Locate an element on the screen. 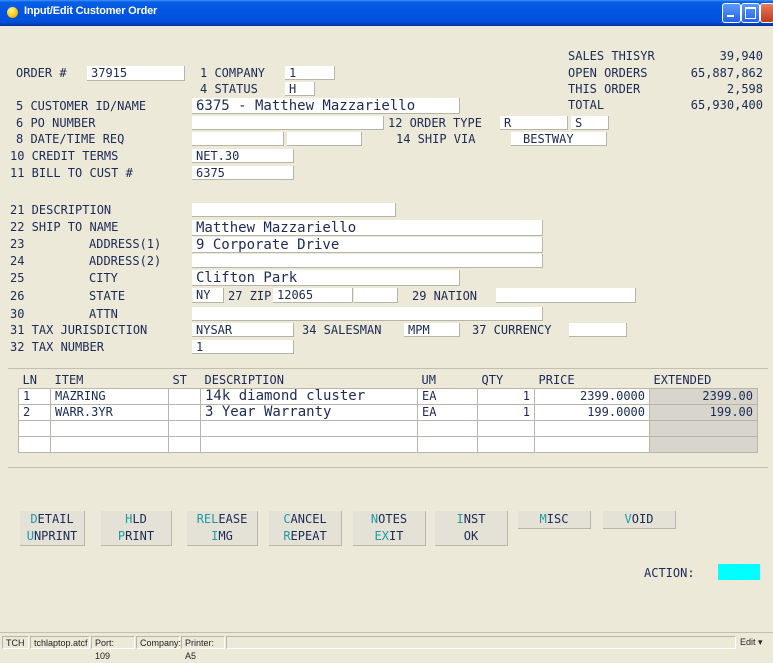 The image size is (773, 663). nation-field is located at coordinates (566, 295).